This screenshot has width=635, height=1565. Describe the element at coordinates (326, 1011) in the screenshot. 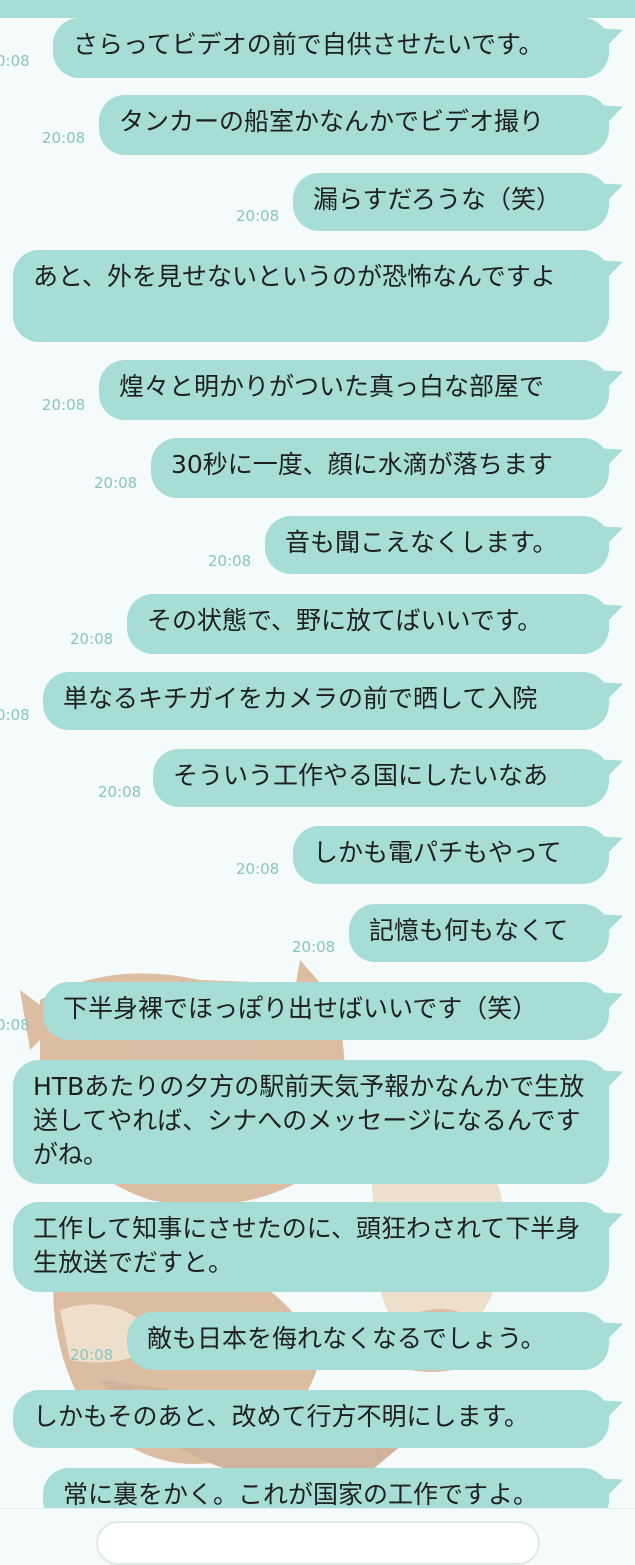

I see `message-bubble: 下半身裸でほっぽり出せばいいです（笑）` at that location.